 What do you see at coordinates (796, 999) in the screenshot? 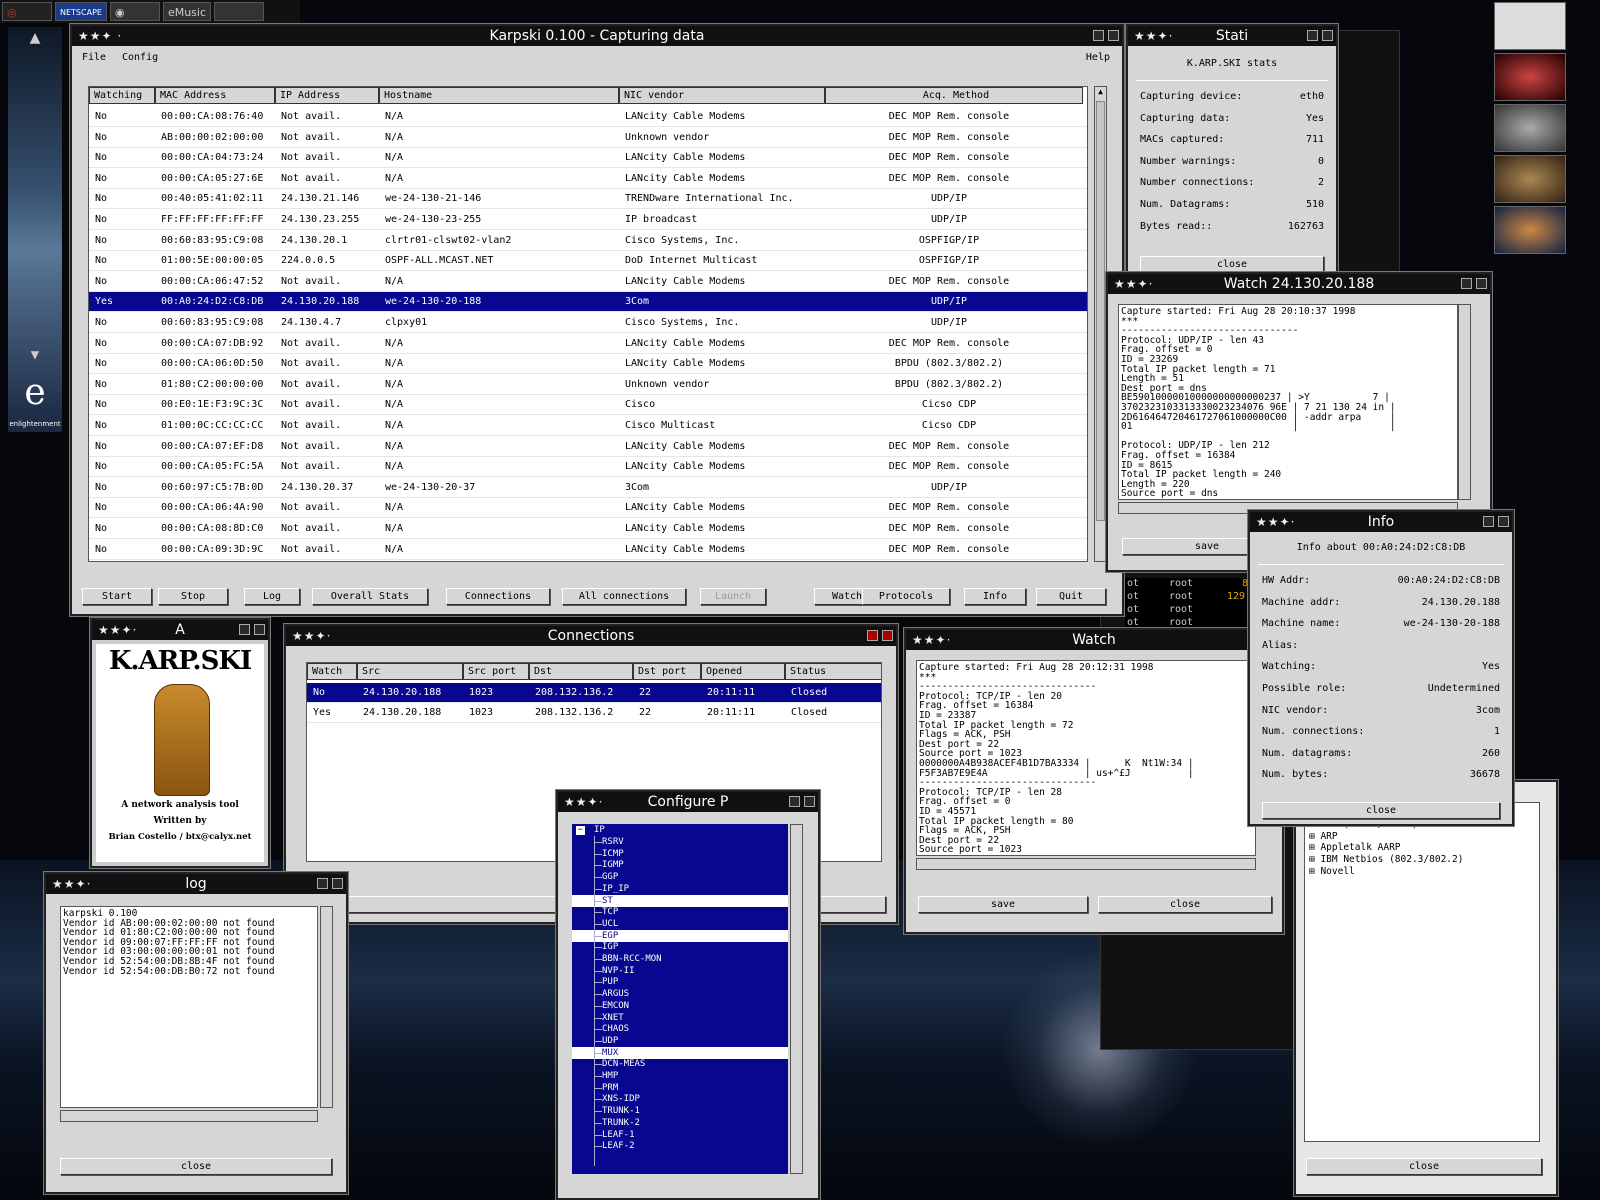
I see `configure-scrollbar` at bounding box center [796, 999].